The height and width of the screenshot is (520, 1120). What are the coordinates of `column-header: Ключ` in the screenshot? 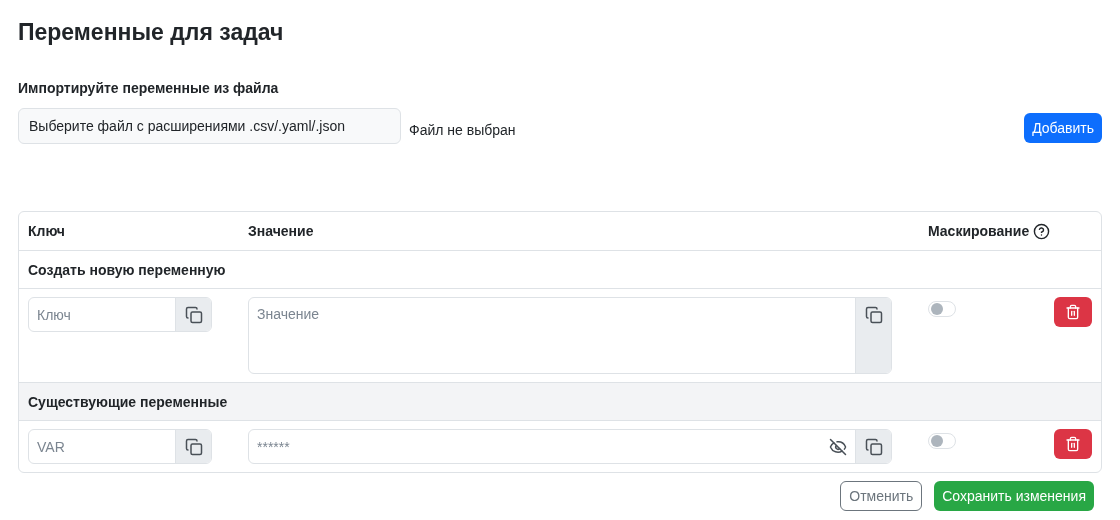 It's located at (47, 231).